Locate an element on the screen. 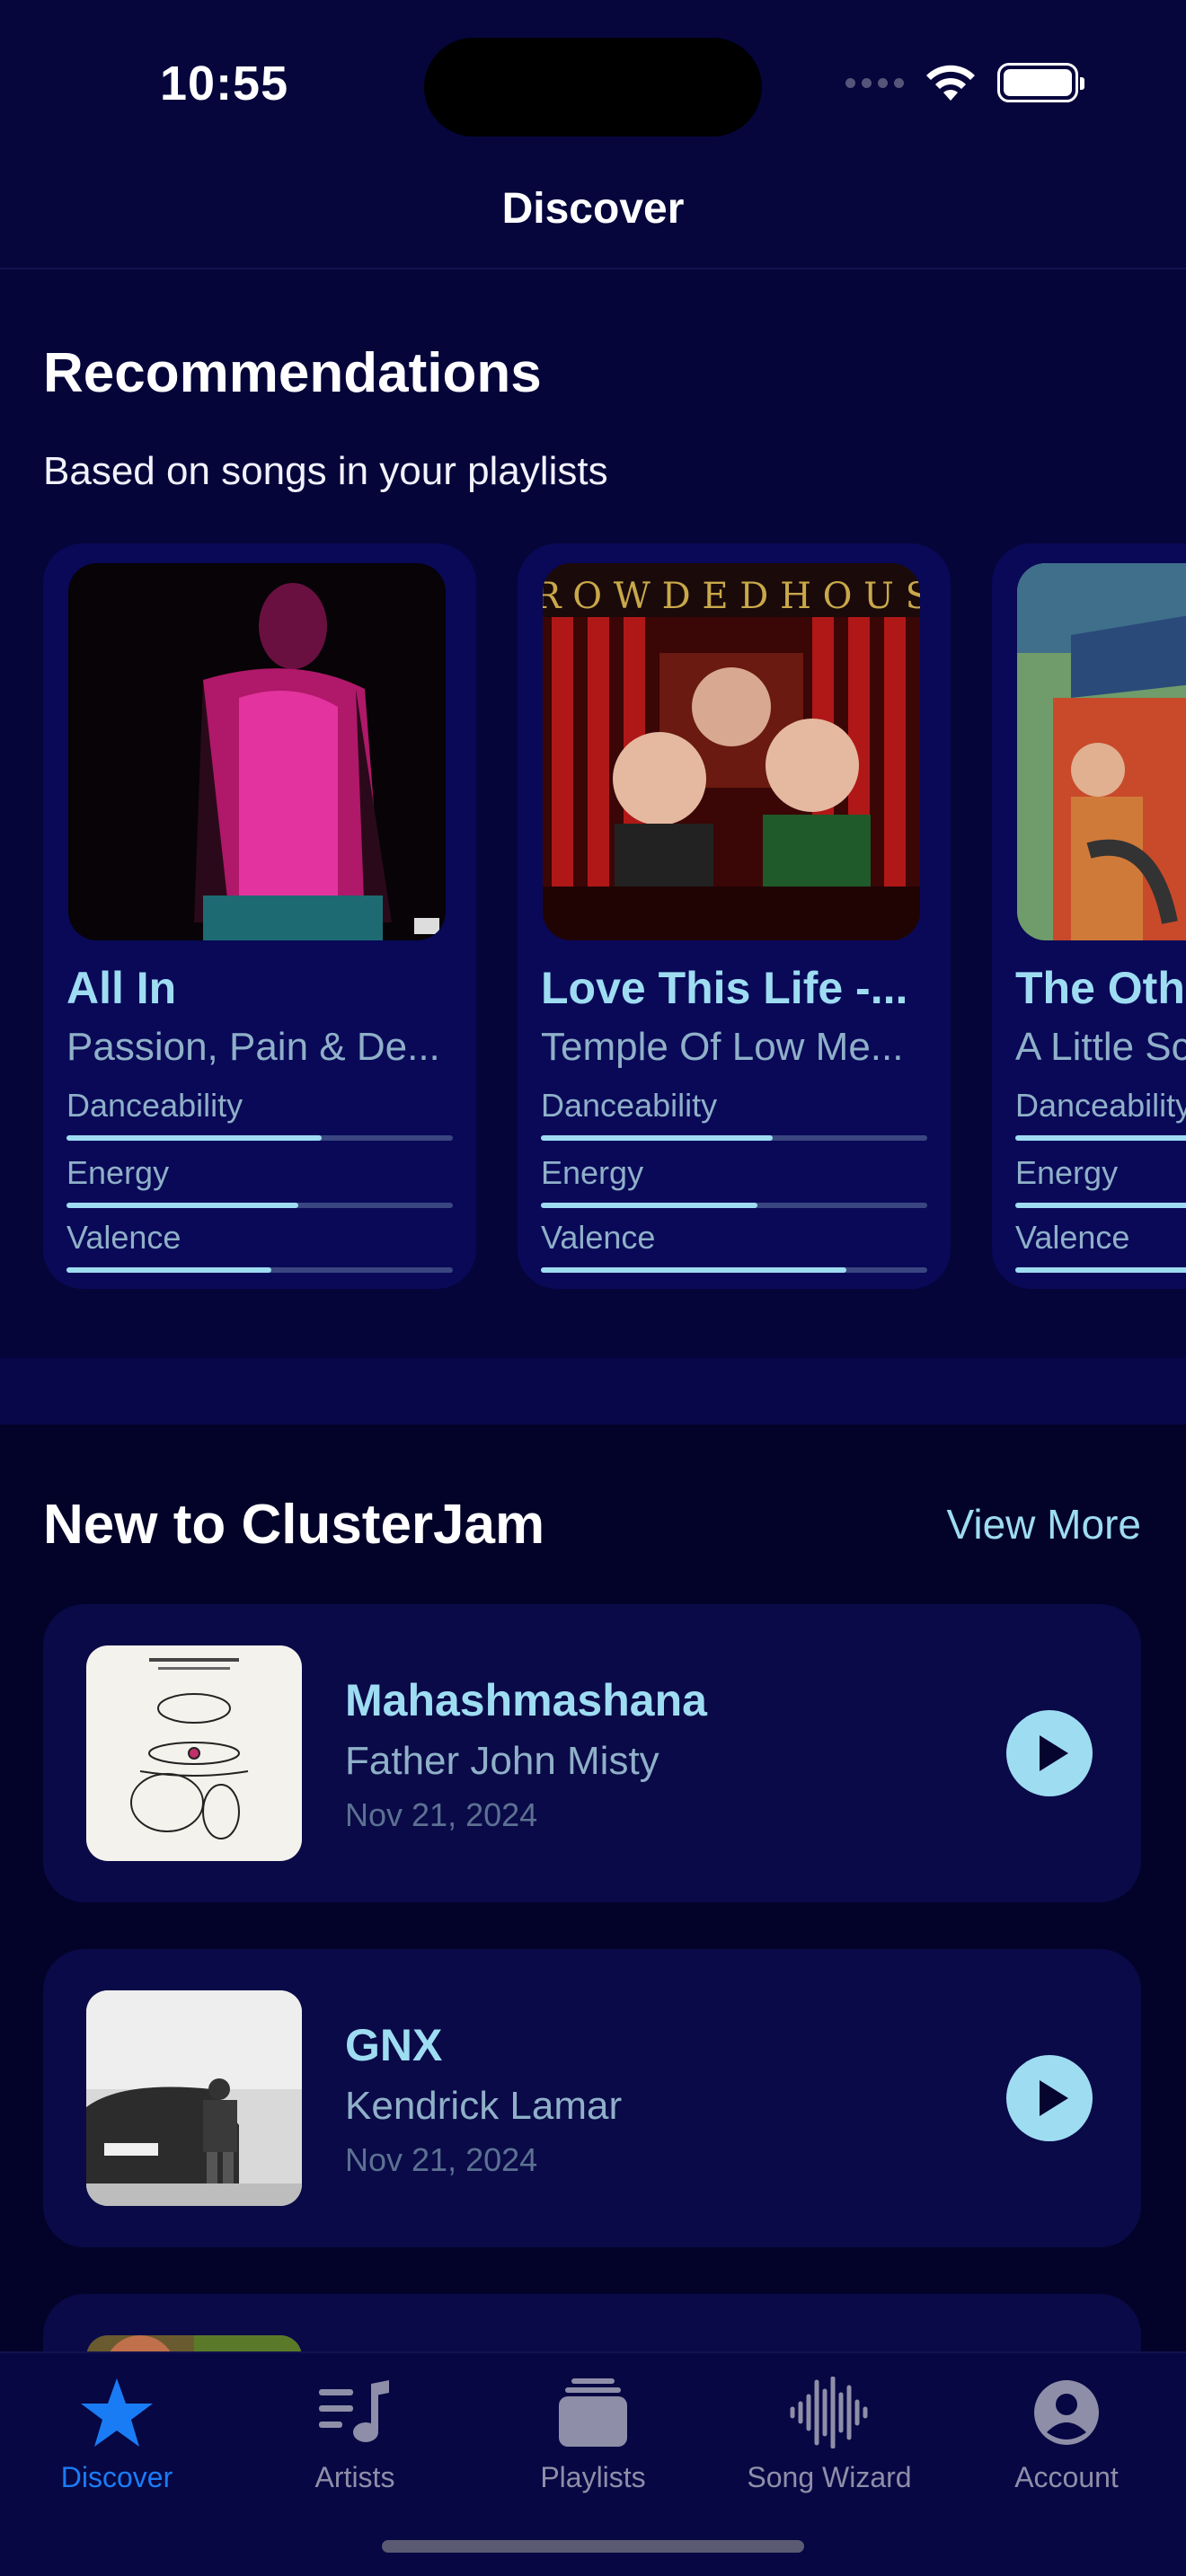 This screenshot has height=2576, width=1186. list-item: GNX Kendrick Lamar Nov 21, 2024 is located at coordinates (592, 2098).